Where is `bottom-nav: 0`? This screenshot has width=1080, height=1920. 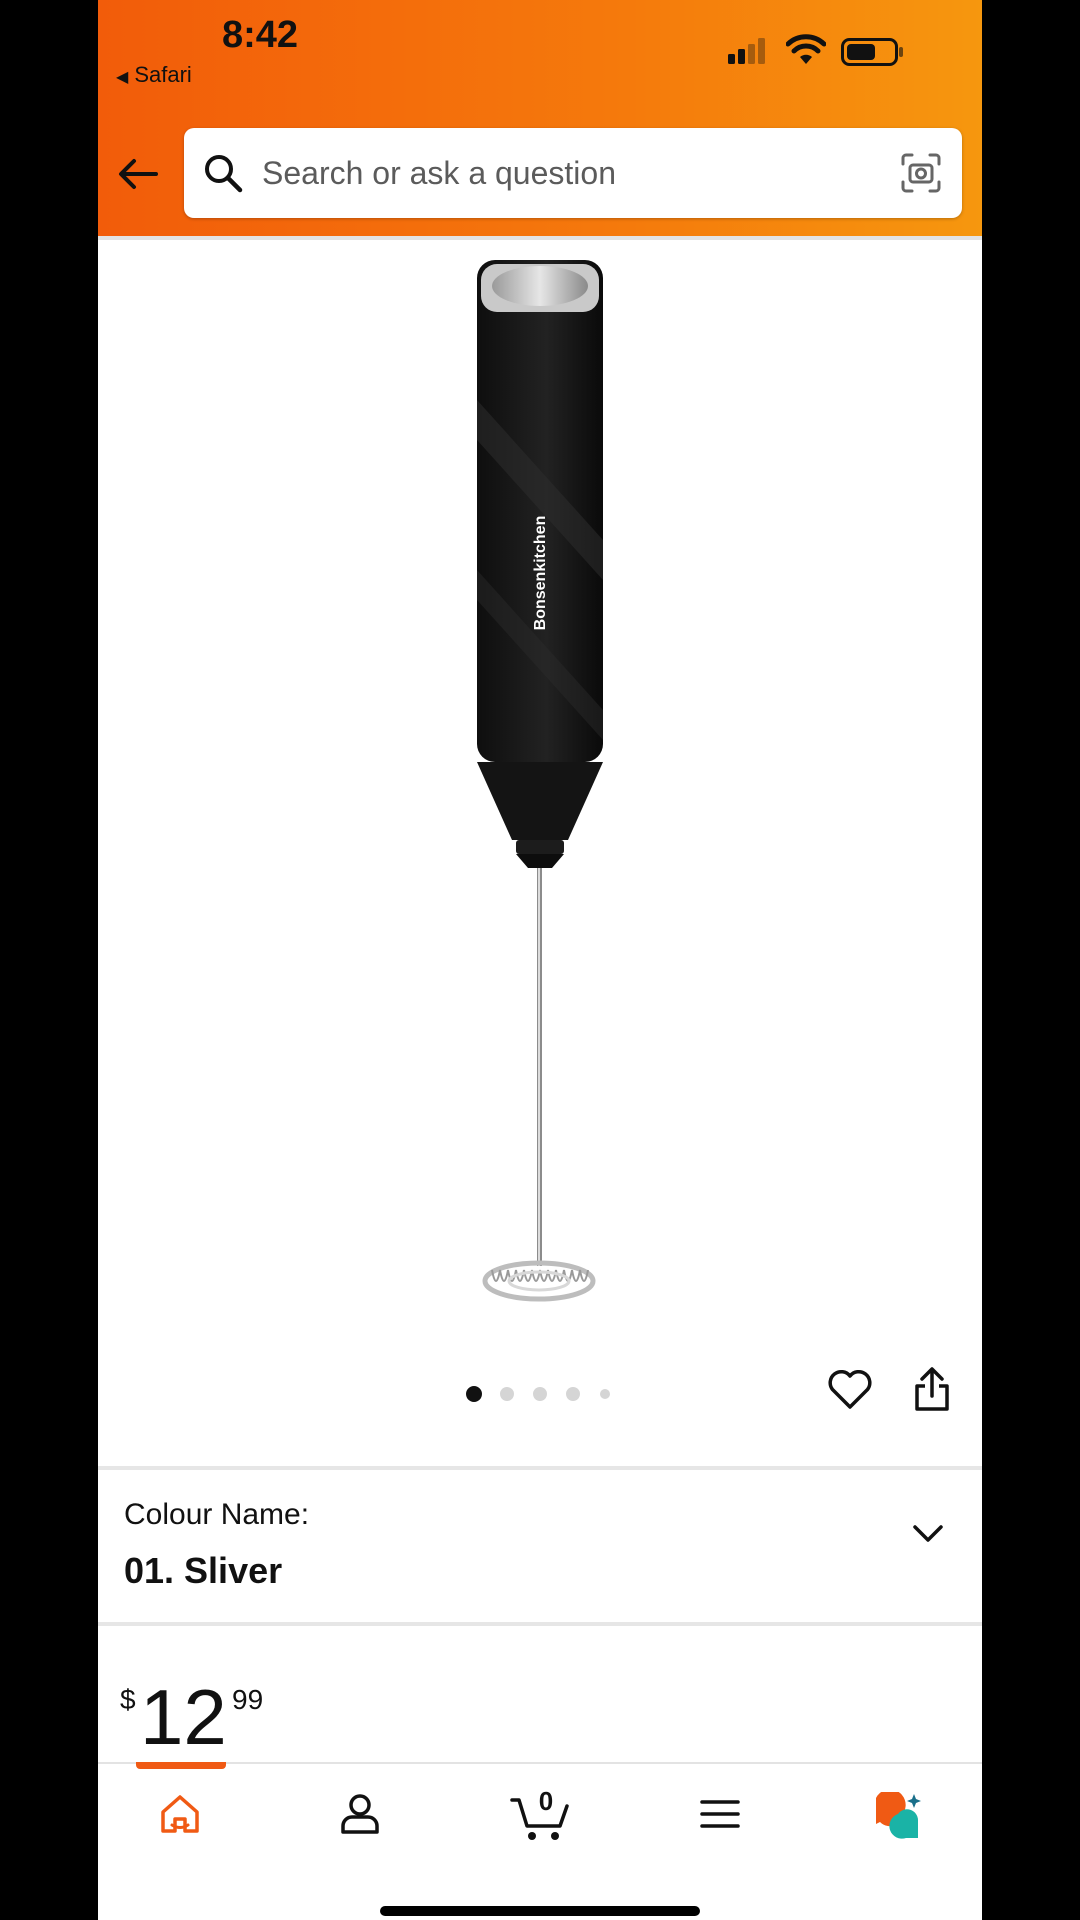 bottom-nav: 0 is located at coordinates (540, 1841).